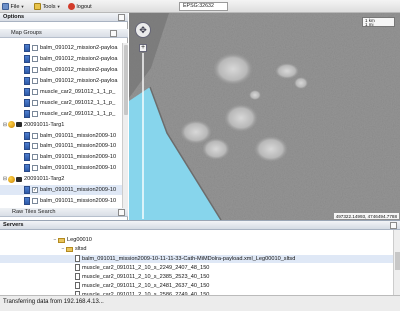 The width and height of the screenshot is (400, 311). I want to click on file-menu-label: File, so click(15, 6).